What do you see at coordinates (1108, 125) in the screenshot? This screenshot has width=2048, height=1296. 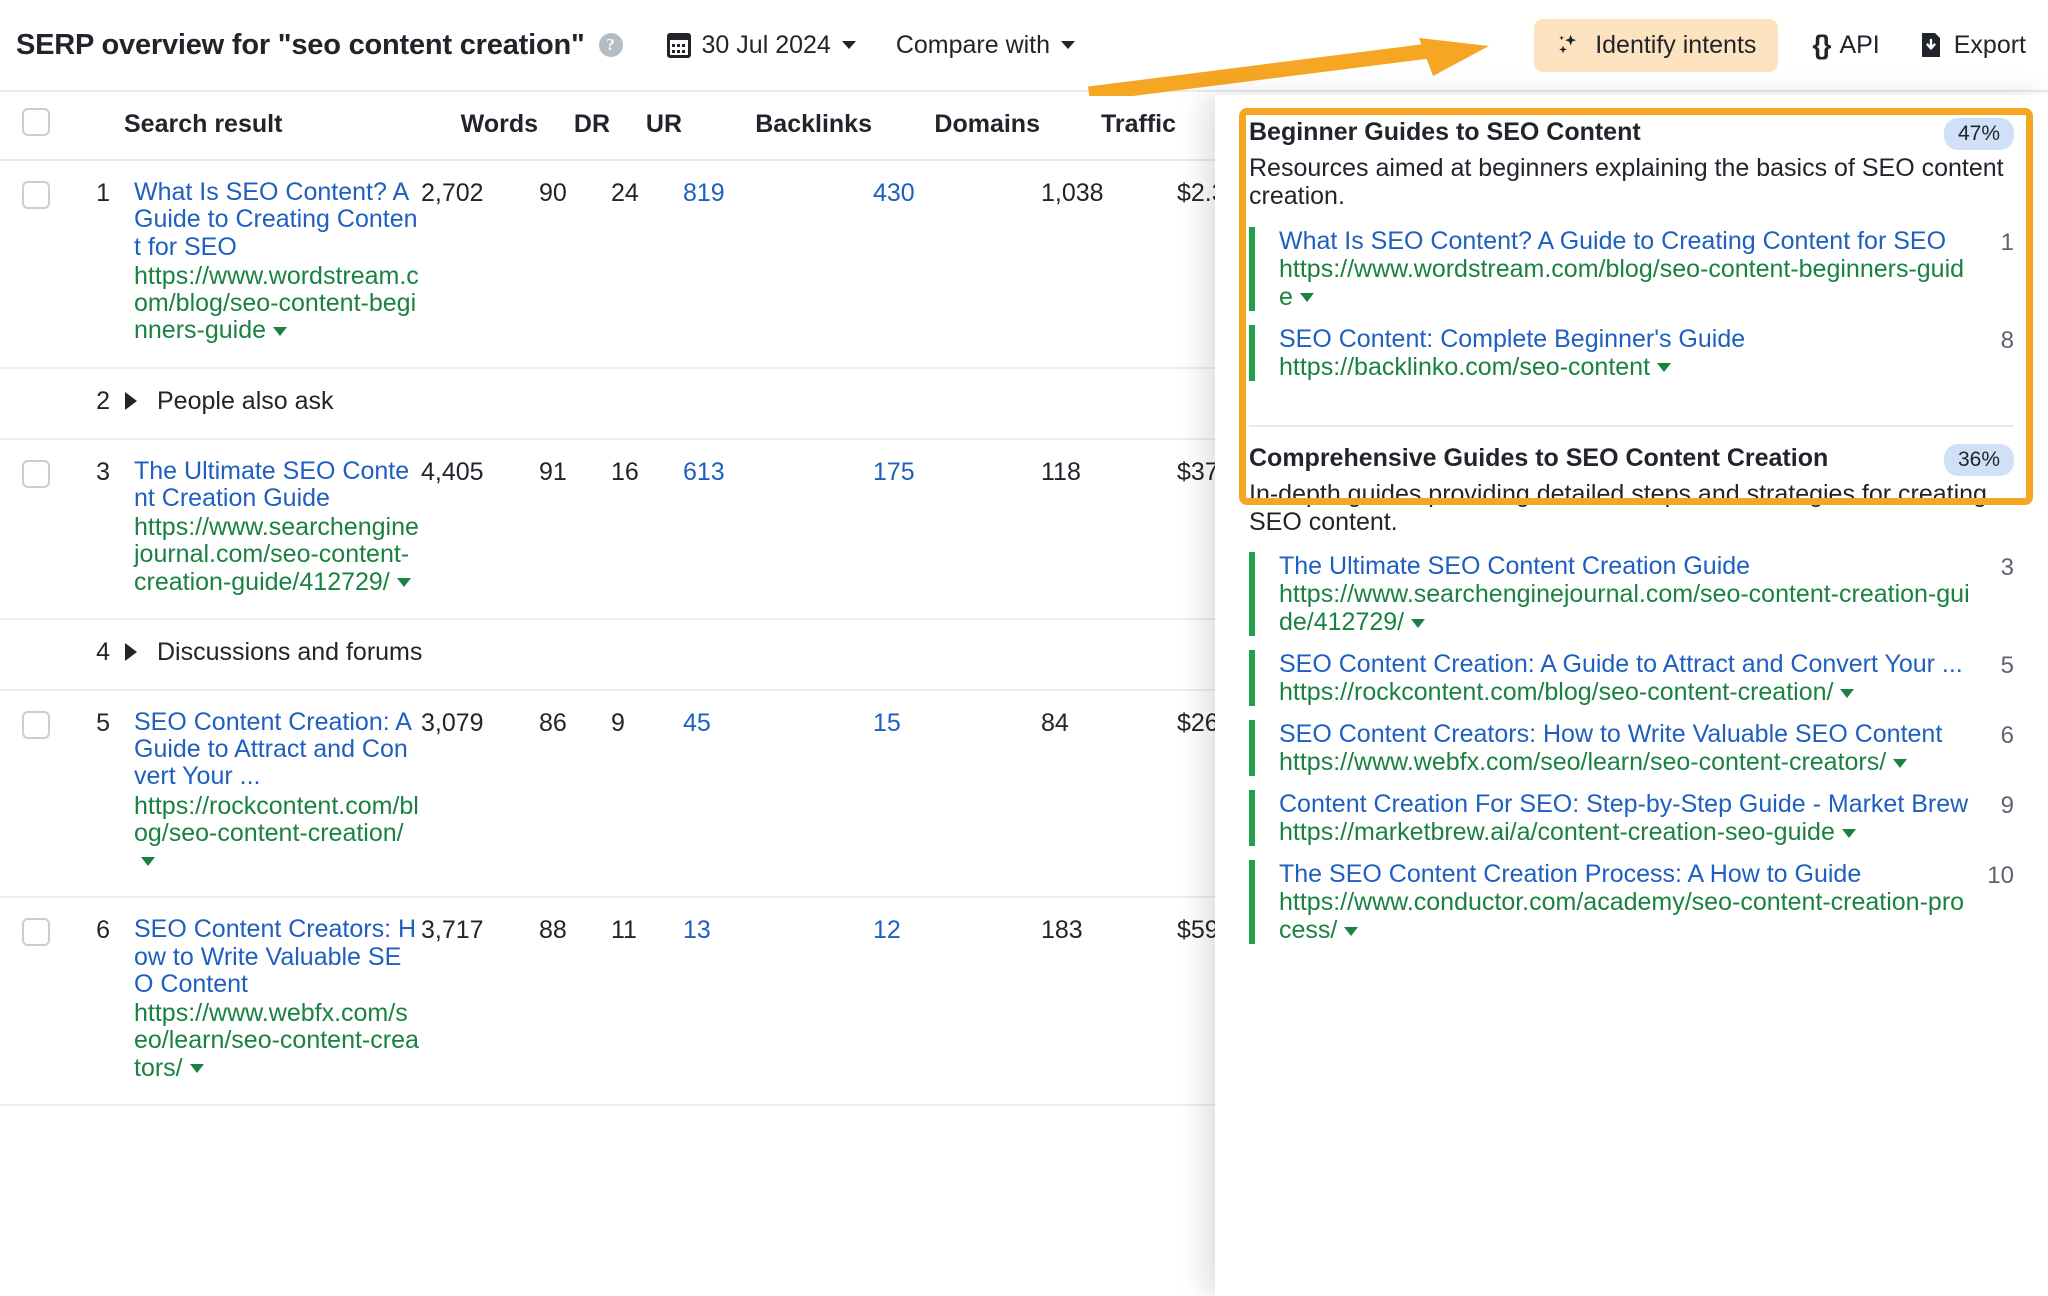 I see `column-header-traffic: Traffic` at bounding box center [1108, 125].